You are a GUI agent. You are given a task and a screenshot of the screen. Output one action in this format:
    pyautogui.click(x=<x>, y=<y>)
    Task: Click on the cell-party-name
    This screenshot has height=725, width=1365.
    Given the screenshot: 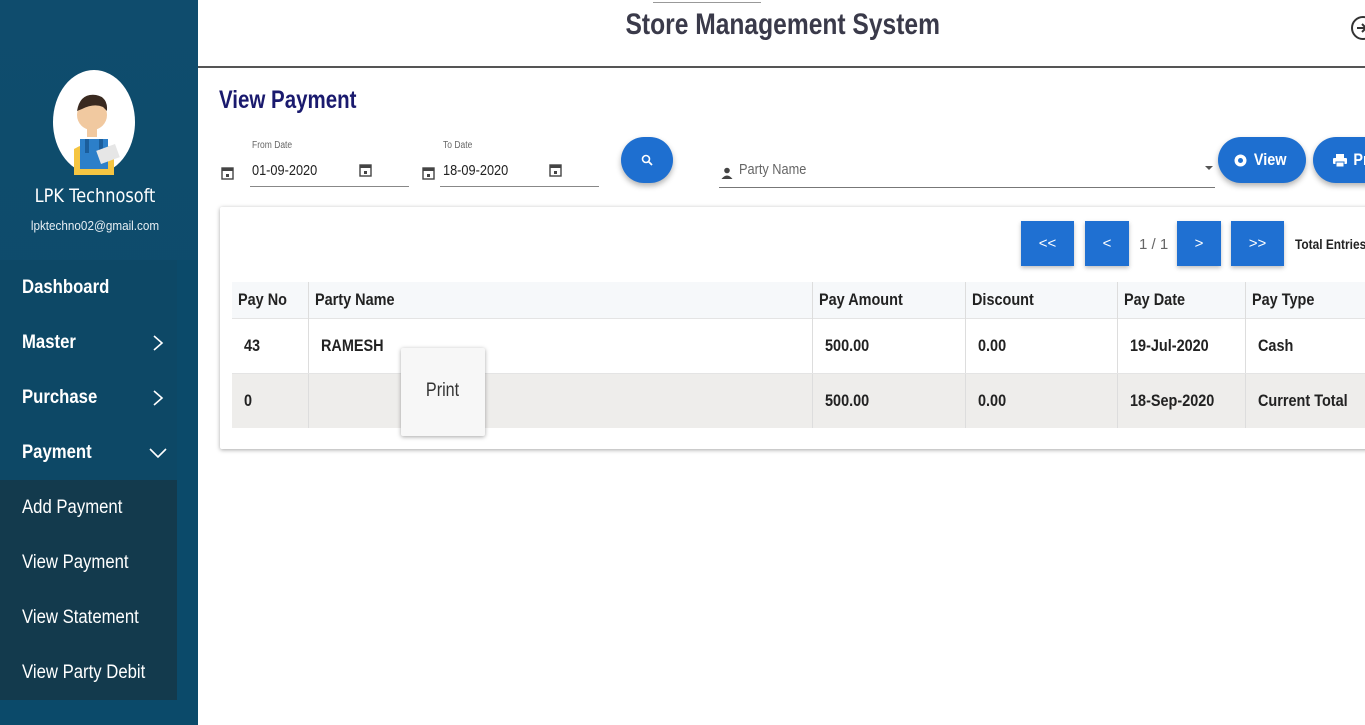 What is the action you would take?
    pyautogui.click(x=560, y=400)
    